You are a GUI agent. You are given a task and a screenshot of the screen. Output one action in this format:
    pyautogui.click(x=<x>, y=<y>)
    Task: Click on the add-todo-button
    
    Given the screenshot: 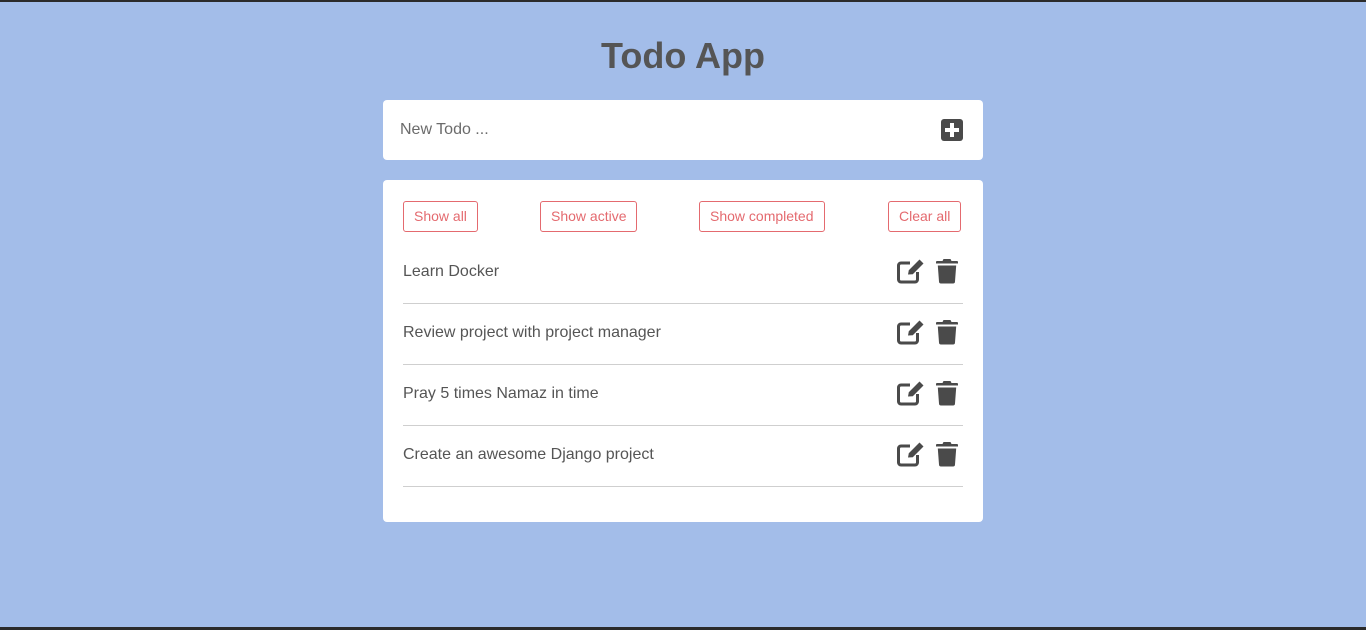 What is the action you would take?
    pyautogui.click(x=952, y=130)
    